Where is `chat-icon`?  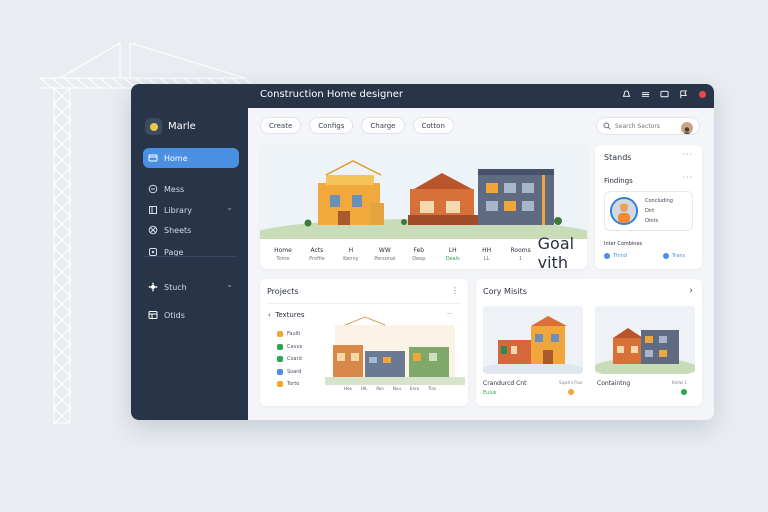
chat-icon is located at coordinates (664, 94).